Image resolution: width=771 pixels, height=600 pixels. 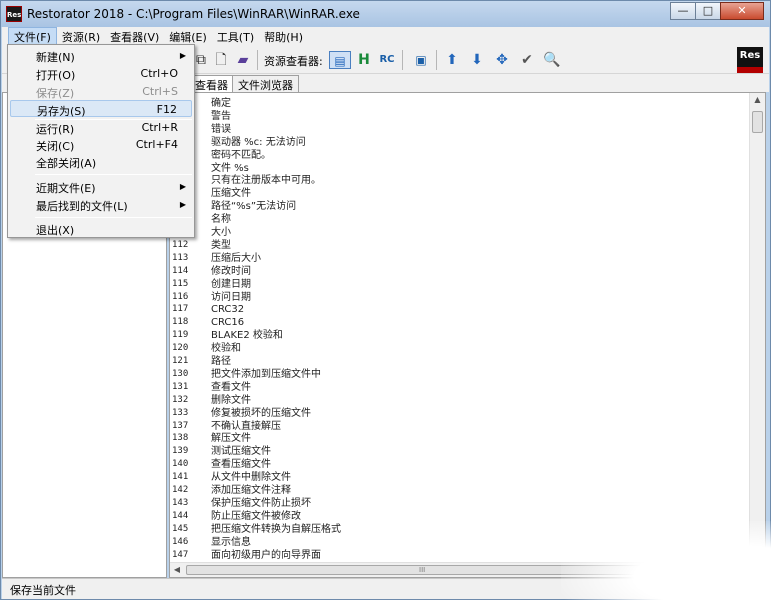 I want to click on table-row: 名称, so click(x=460, y=219).